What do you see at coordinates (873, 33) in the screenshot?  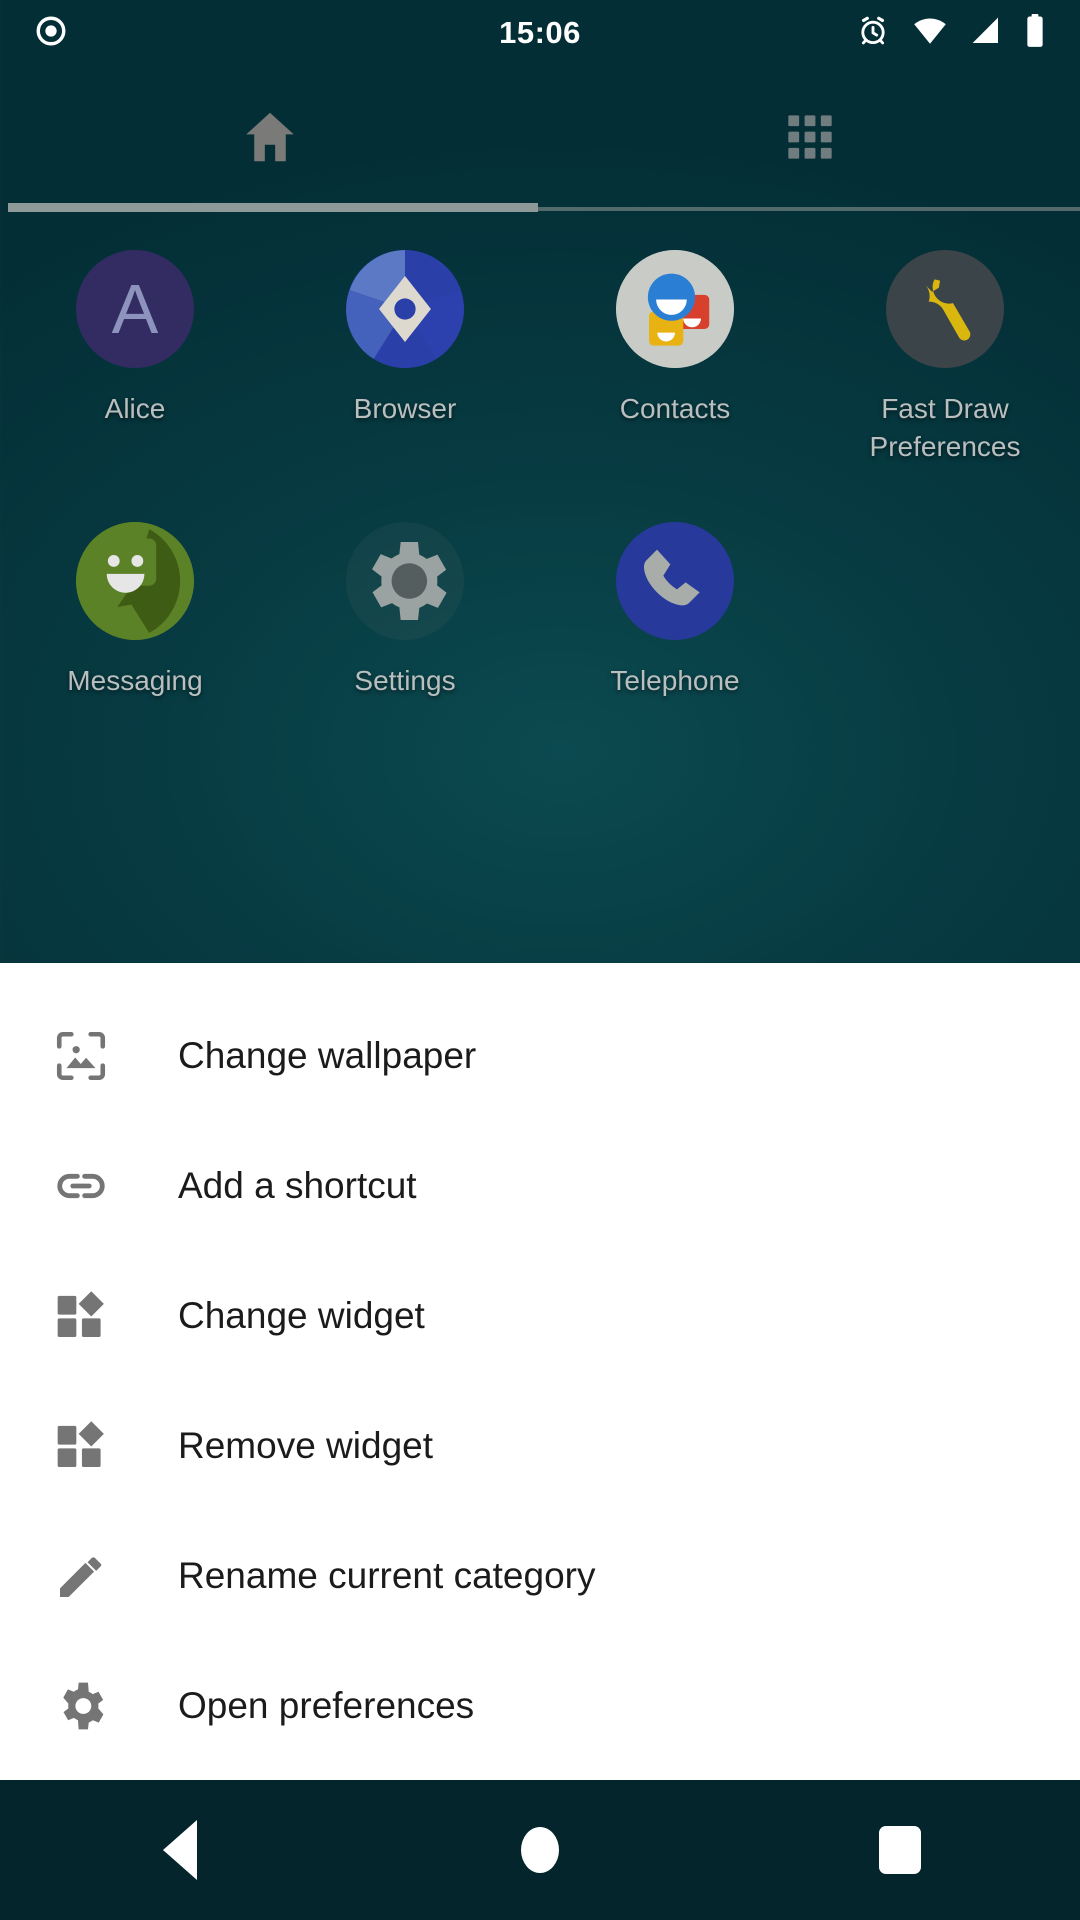 I see `alarm-icon` at bounding box center [873, 33].